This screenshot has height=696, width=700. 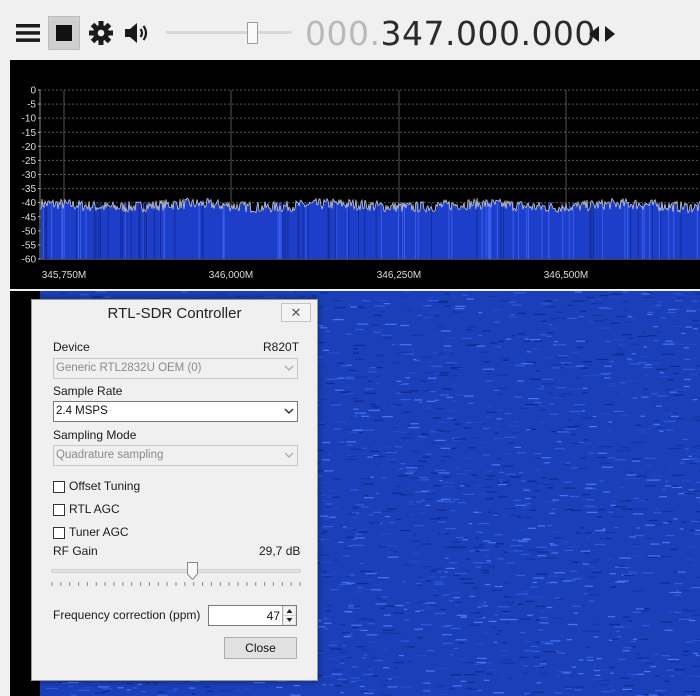 What do you see at coordinates (28, 33) in the screenshot?
I see `menu-button` at bounding box center [28, 33].